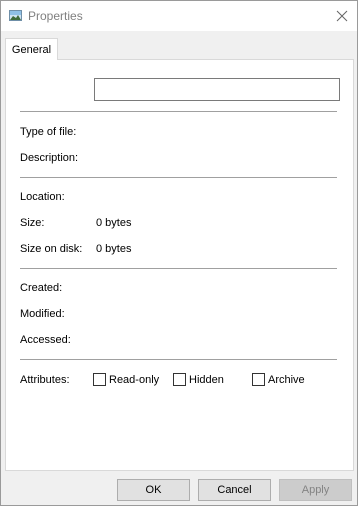  What do you see at coordinates (55, 16) in the screenshot?
I see `window-title: Properties` at bounding box center [55, 16].